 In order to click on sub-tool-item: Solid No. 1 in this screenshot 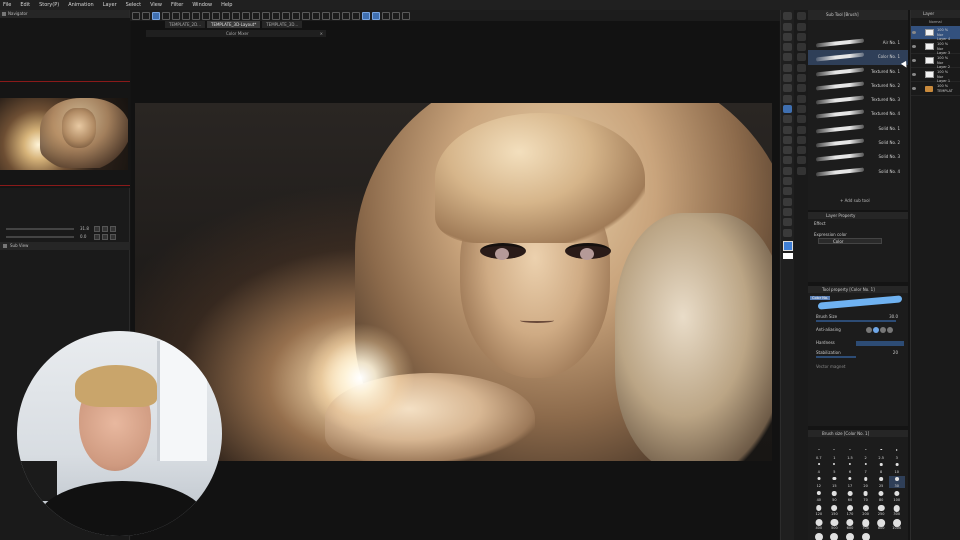, I will do `click(858, 129)`.